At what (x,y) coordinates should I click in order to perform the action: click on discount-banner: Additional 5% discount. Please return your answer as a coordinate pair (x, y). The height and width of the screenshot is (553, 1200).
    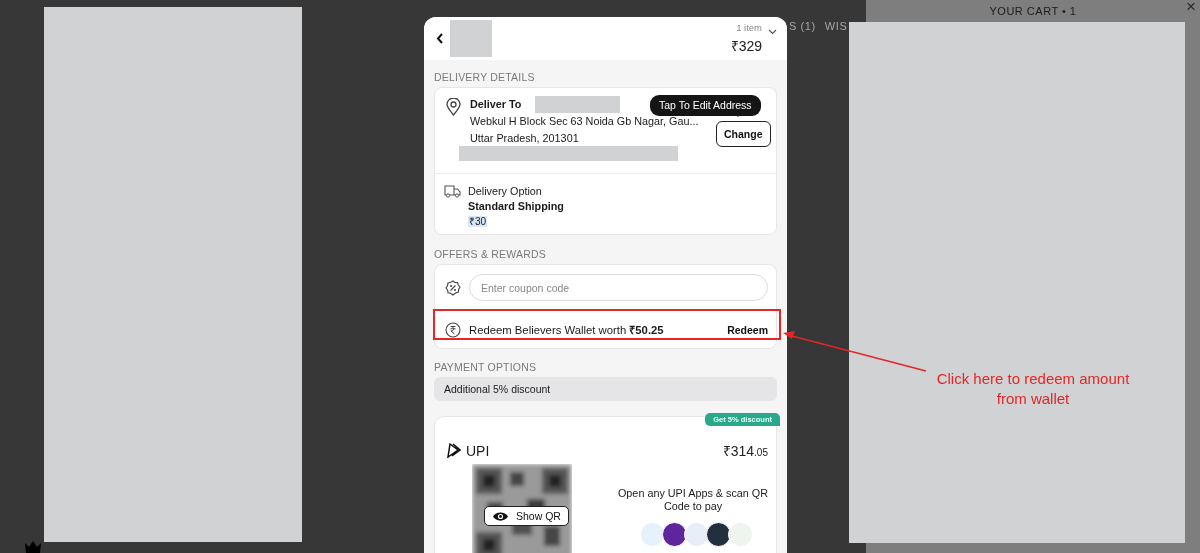
    Looking at the image, I should click on (605, 389).